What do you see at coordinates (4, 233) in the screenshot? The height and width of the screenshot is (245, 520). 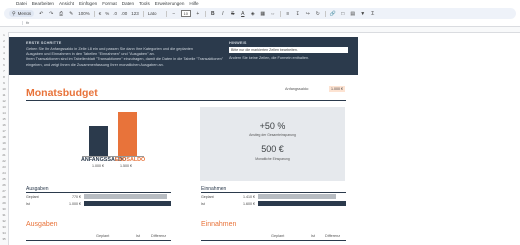 I see `row-number: 34` at bounding box center [4, 233].